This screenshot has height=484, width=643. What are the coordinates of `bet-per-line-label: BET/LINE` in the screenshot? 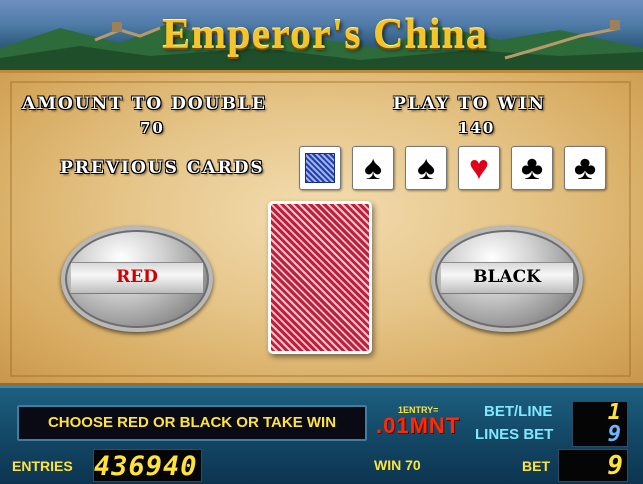 It's located at (518, 411).